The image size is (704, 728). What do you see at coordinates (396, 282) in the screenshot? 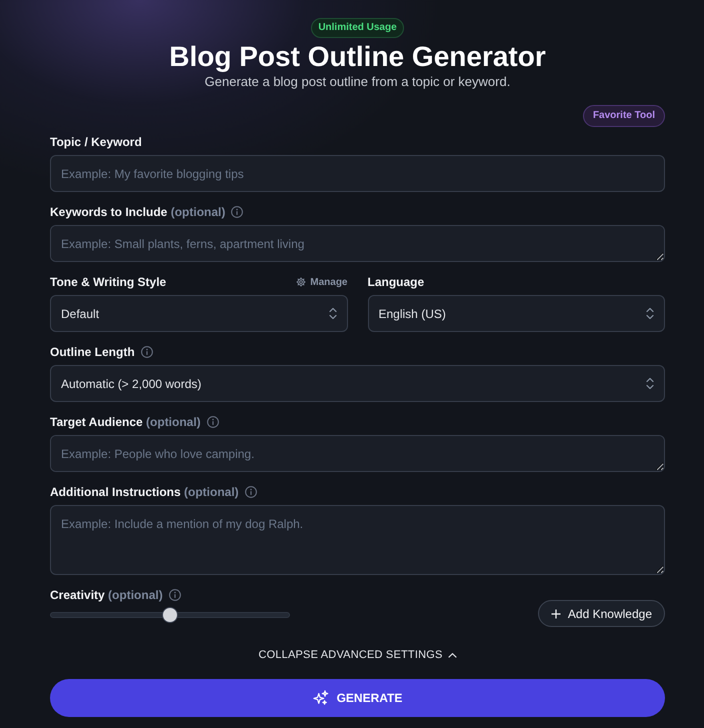
I see `field-label: Language` at bounding box center [396, 282].